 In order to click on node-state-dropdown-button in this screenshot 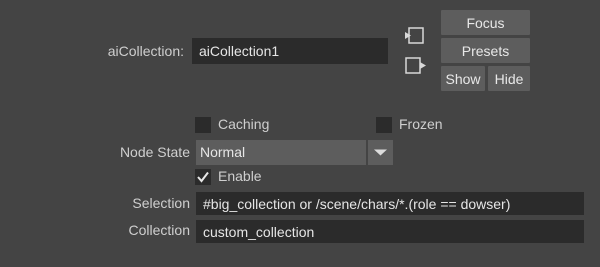, I will do `click(380, 152)`.